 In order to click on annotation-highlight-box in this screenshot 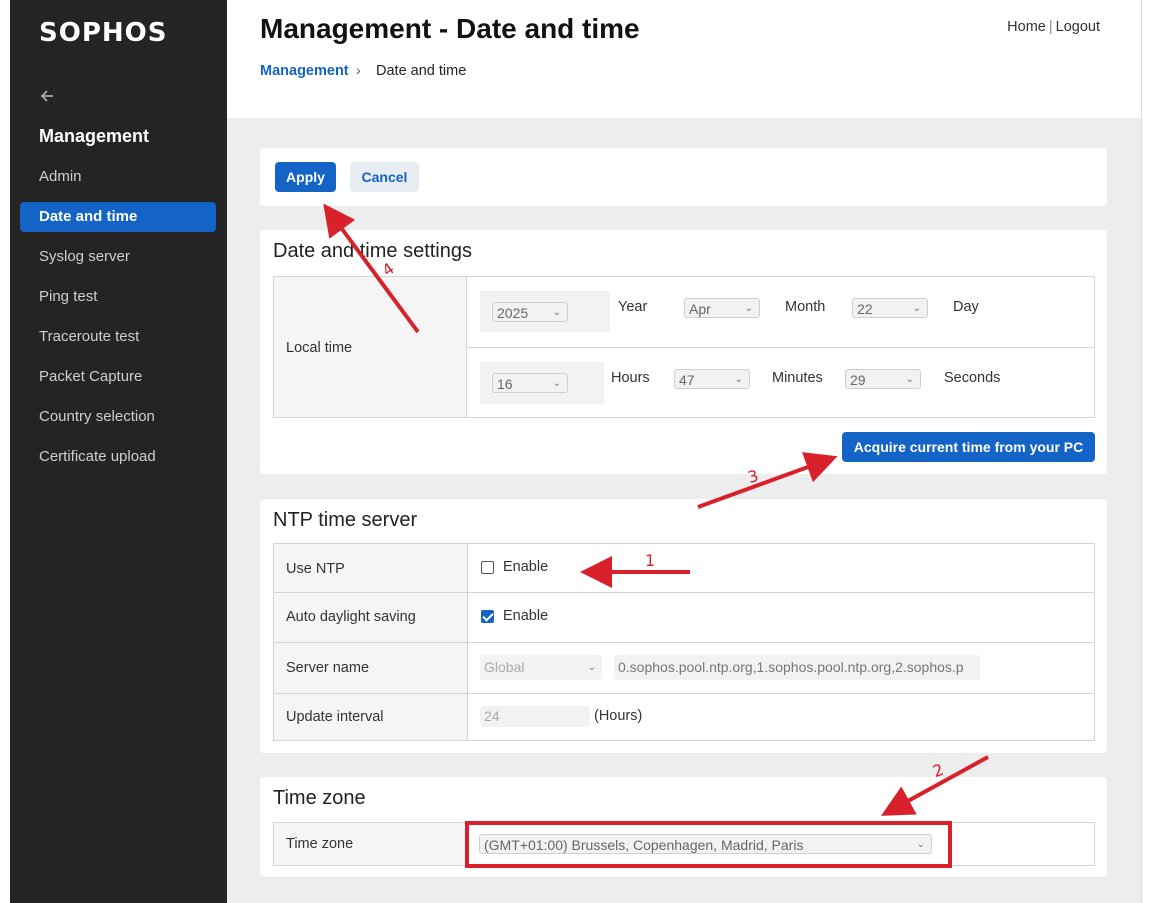, I will do `click(708, 844)`.